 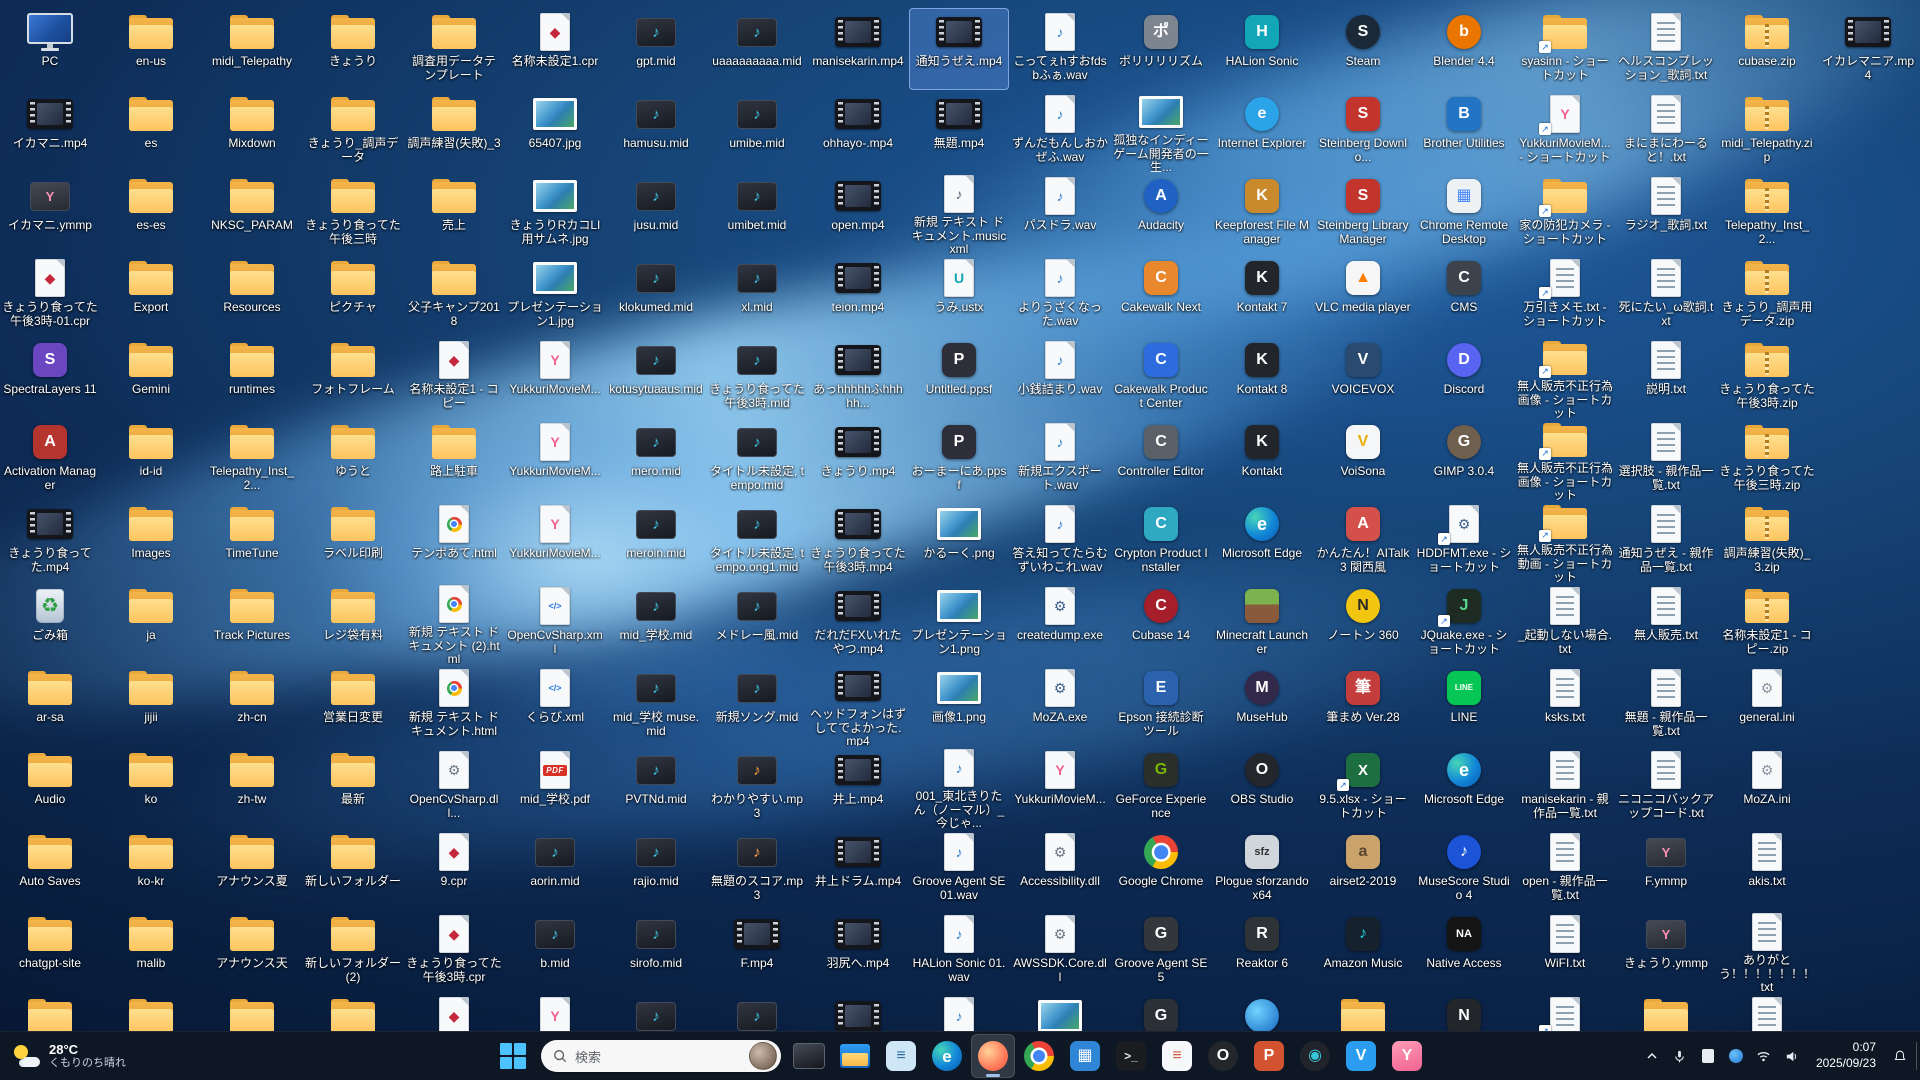 What do you see at coordinates (1666, 869) in the screenshot?
I see `desktop-icon: Y F.ymmp` at bounding box center [1666, 869].